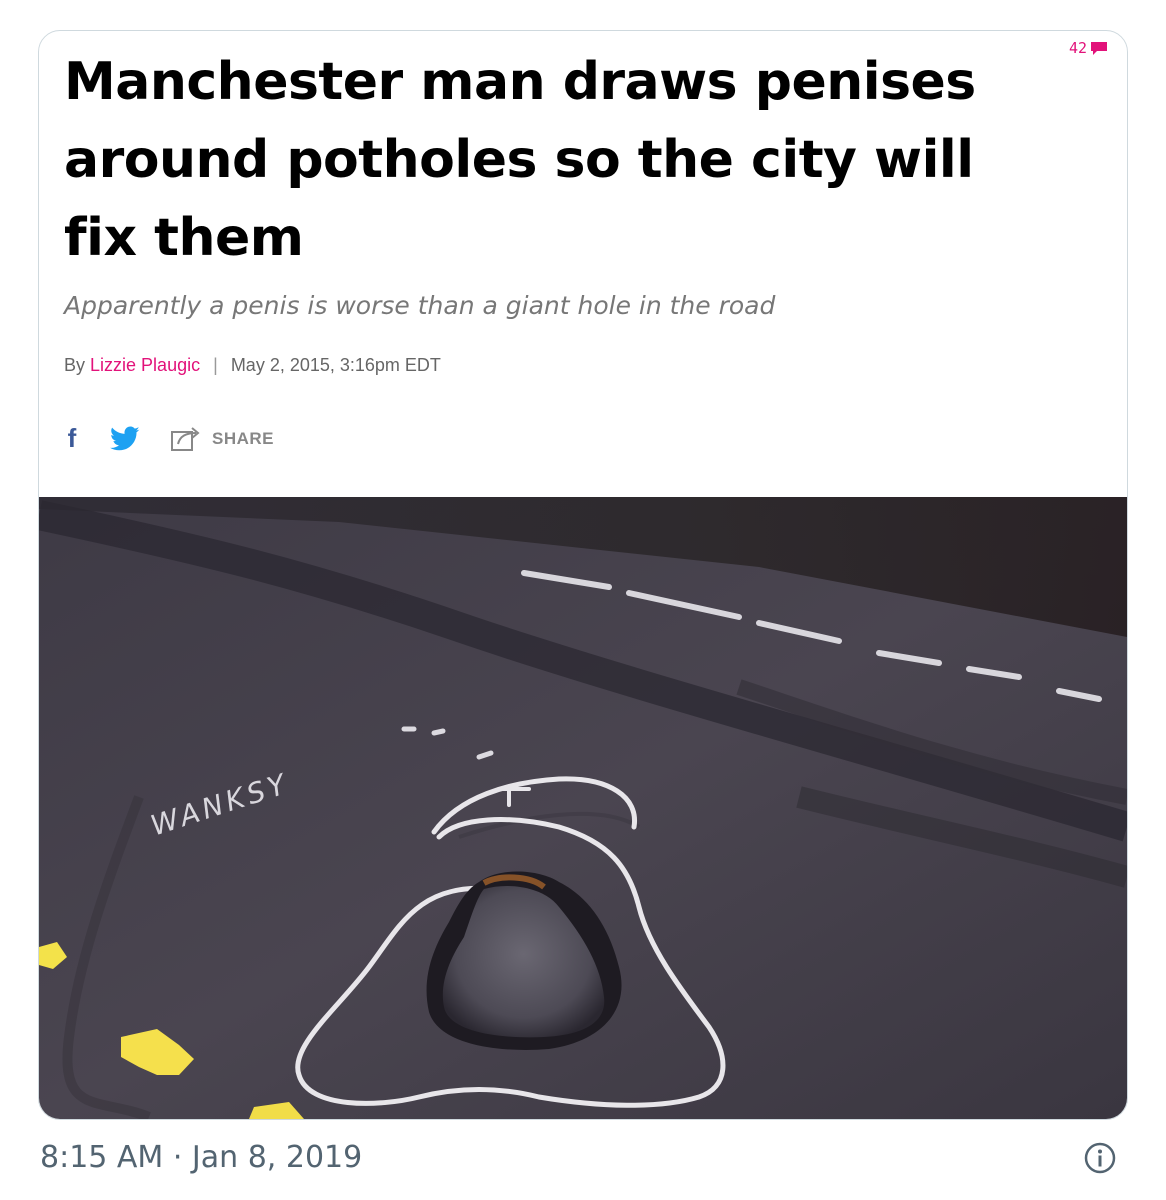 The height and width of the screenshot is (1200, 1166). Describe the element at coordinates (145, 365) in the screenshot. I see `author-link: Lizzie Plaugic` at that location.